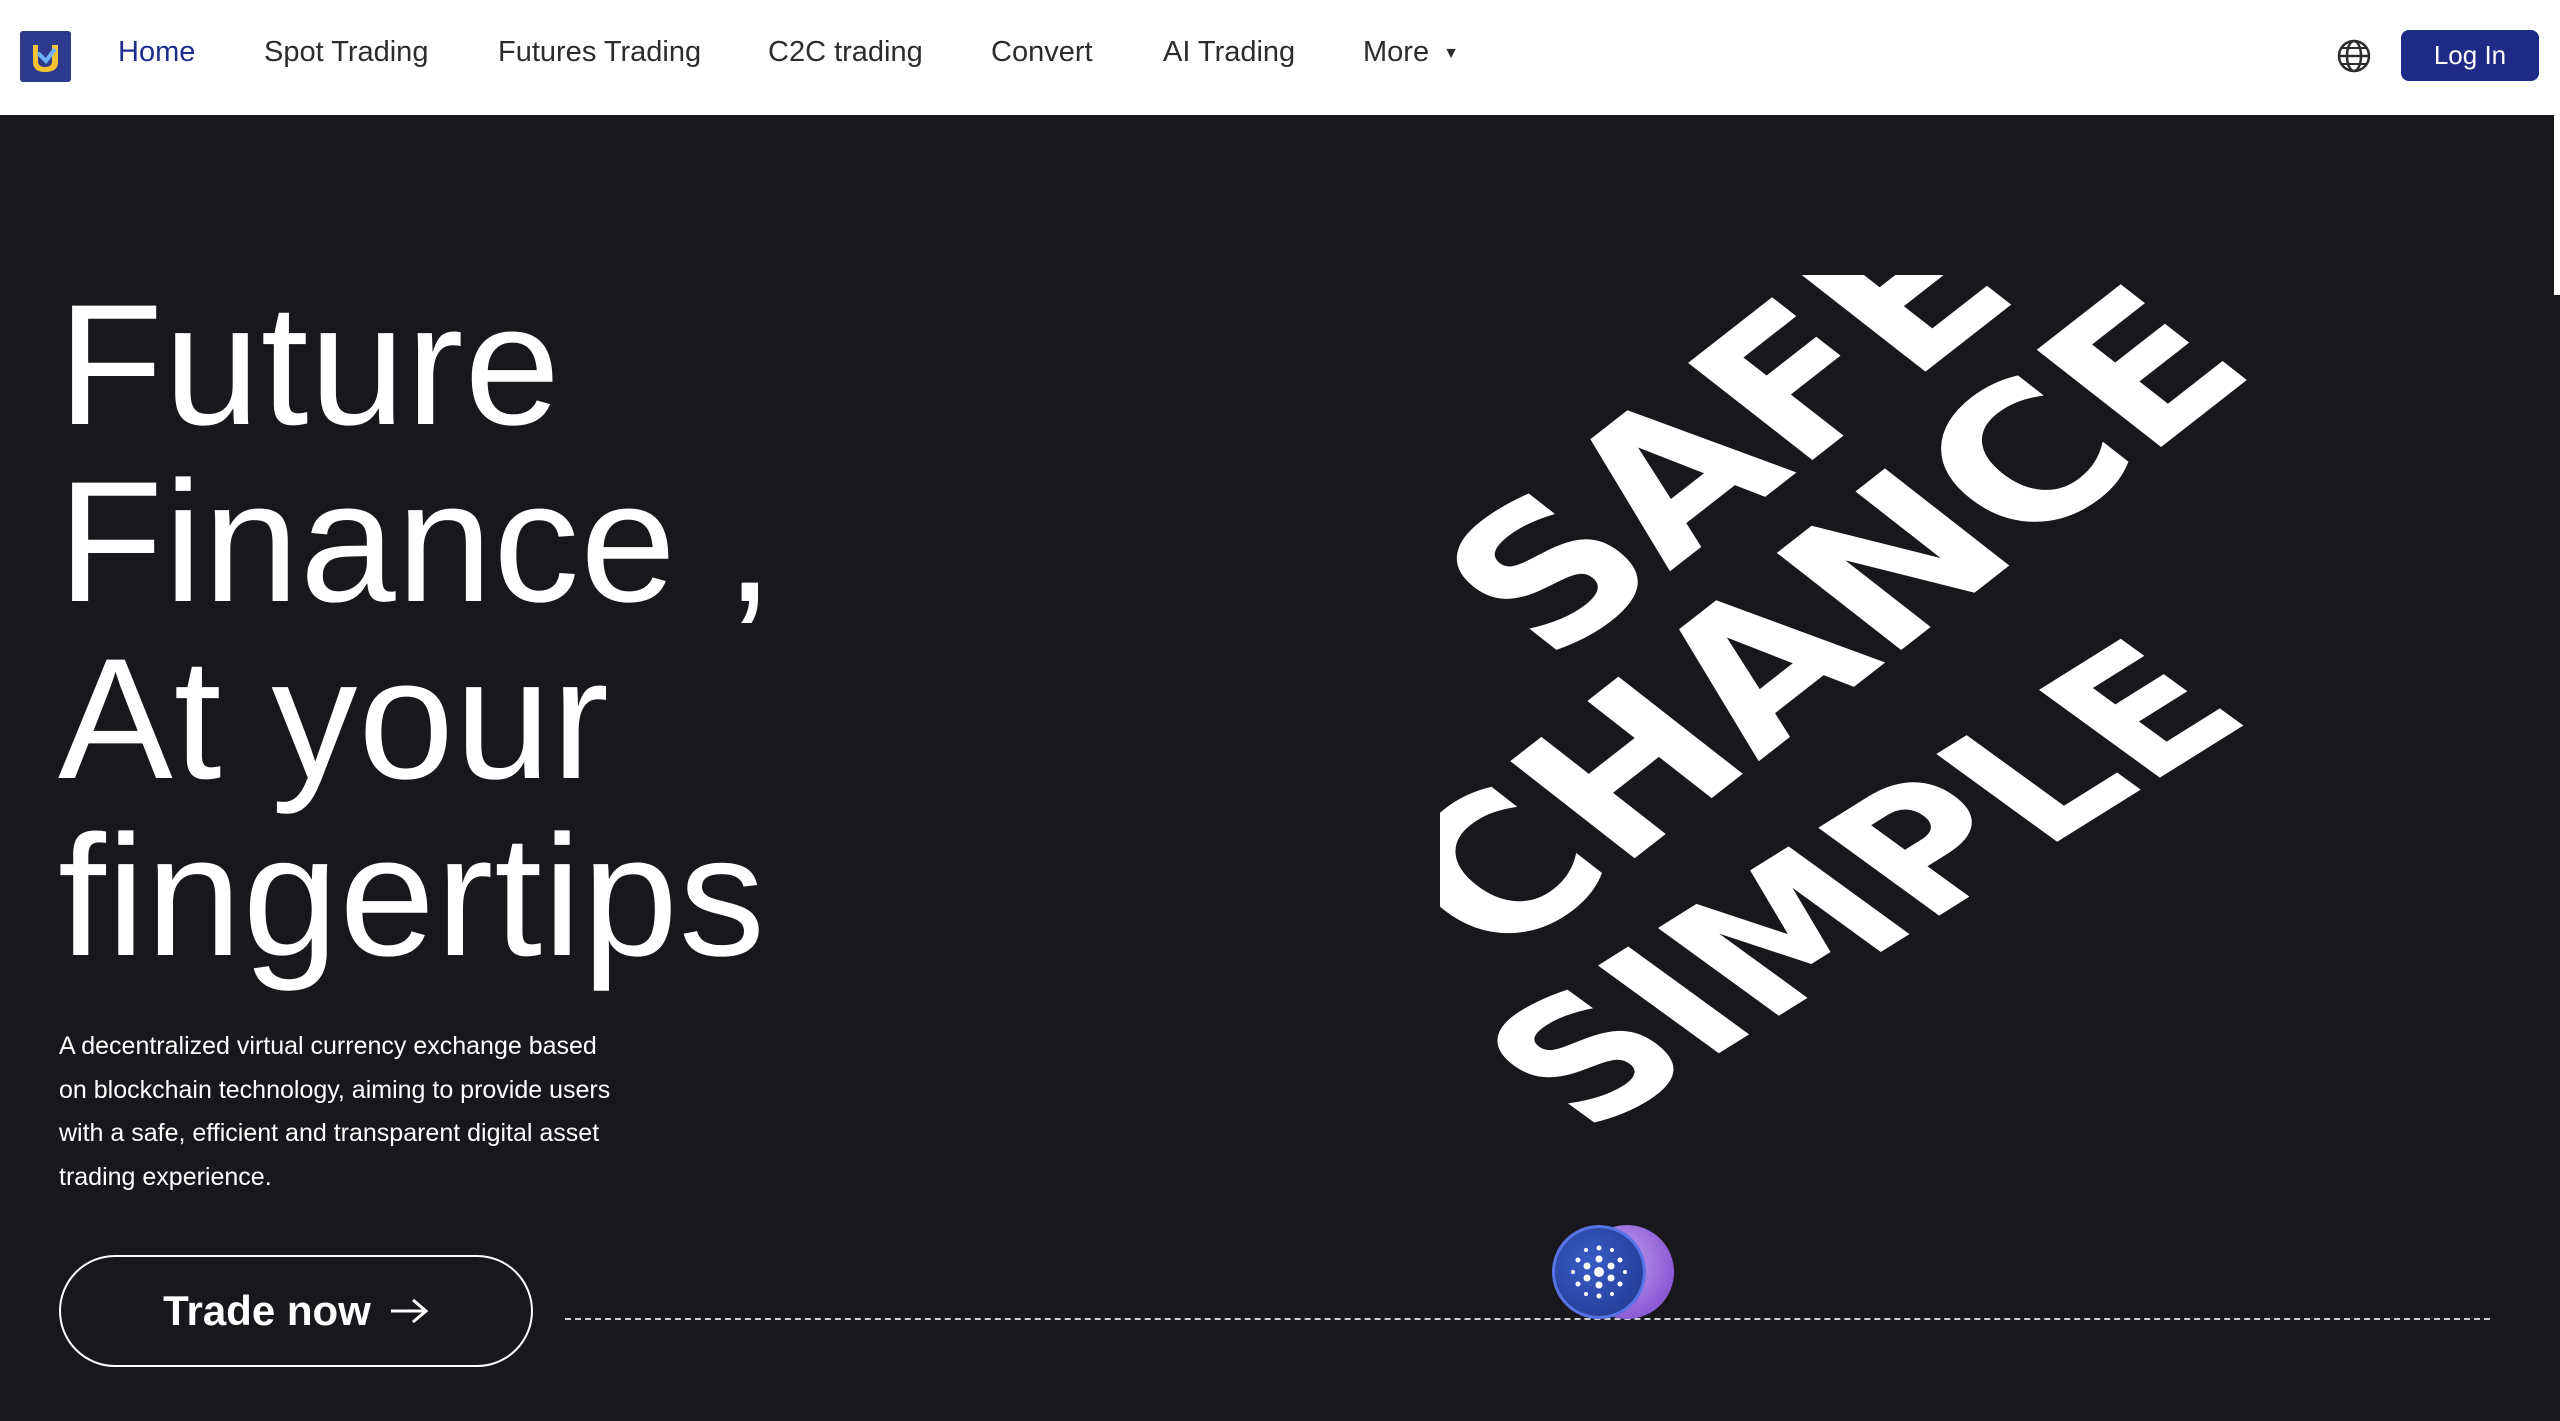 Image resolution: width=2560 pixels, height=1421 pixels. I want to click on arrow-right-icon, so click(409, 1311).